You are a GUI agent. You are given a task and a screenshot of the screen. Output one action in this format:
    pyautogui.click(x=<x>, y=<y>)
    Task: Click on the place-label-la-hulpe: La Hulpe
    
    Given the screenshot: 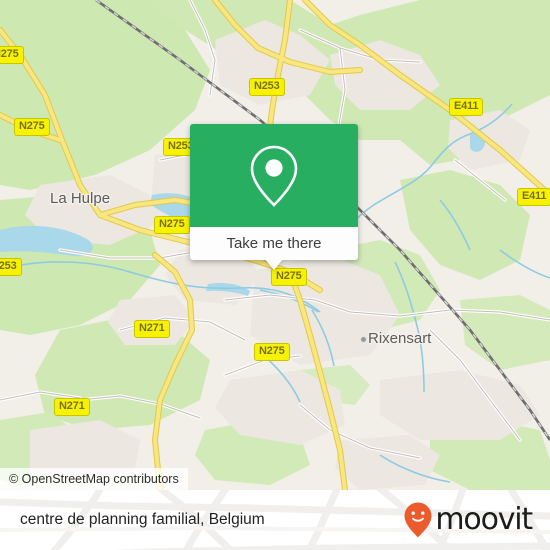 What is the action you would take?
    pyautogui.click(x=80, y=198)
    